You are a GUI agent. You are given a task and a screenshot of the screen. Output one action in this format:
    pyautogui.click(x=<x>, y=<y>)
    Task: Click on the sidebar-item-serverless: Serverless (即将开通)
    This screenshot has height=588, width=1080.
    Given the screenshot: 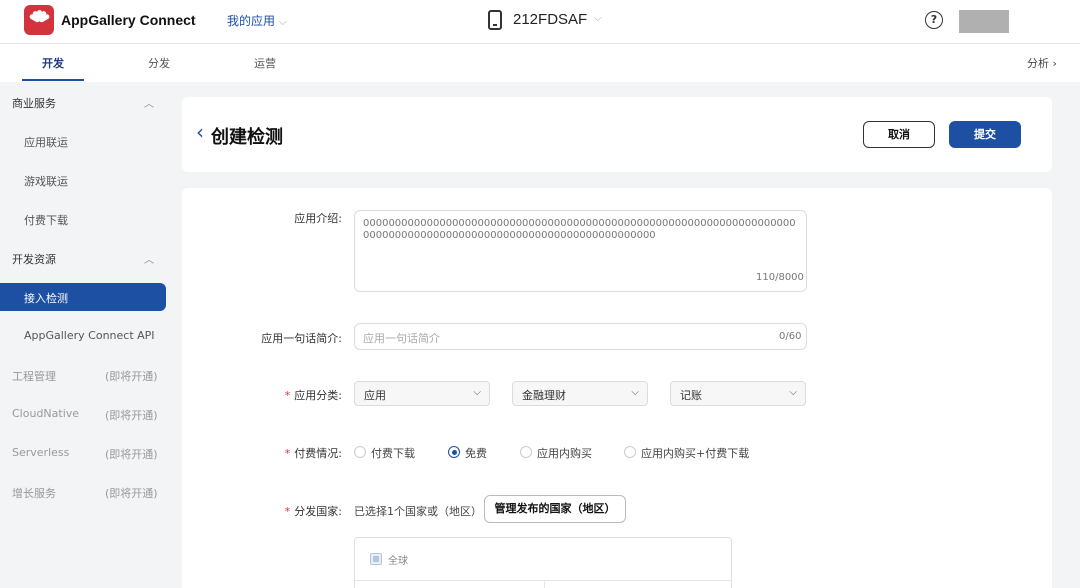 What is the action you would take?
    pyautogui.click(x=86, y=453)
    